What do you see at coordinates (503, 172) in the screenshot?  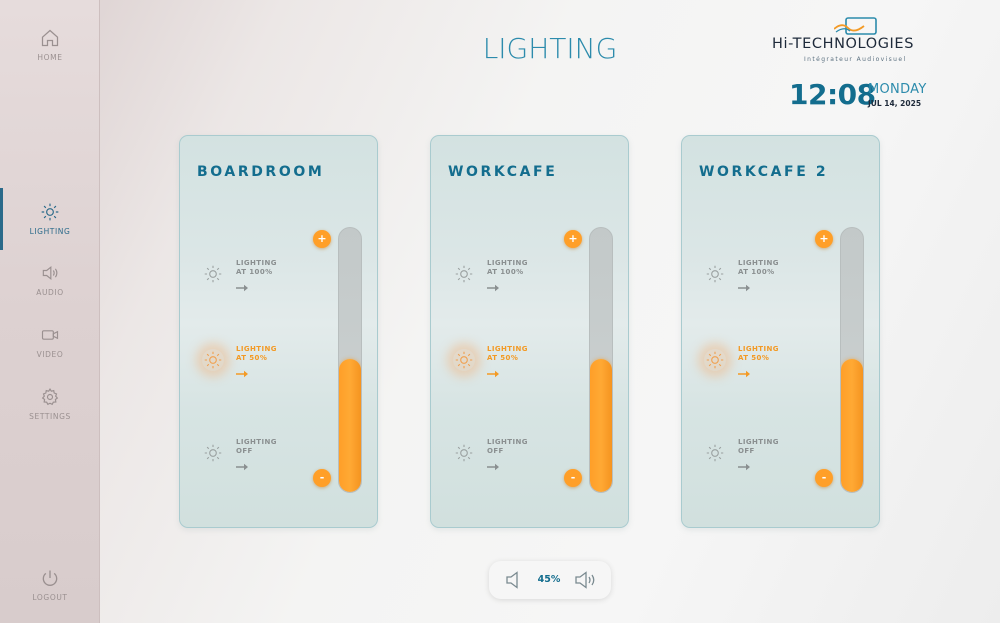 I see `room-name: WORKCAFE` at bounding box center [503, 172].